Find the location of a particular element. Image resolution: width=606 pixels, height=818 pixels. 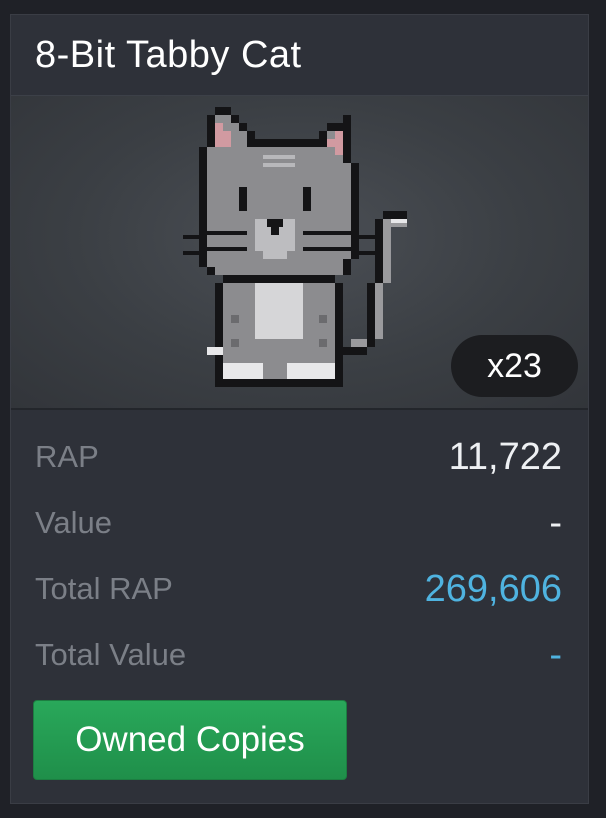

card-header: 8-Bit Tabby Cat is located at coordinates (299, 55).